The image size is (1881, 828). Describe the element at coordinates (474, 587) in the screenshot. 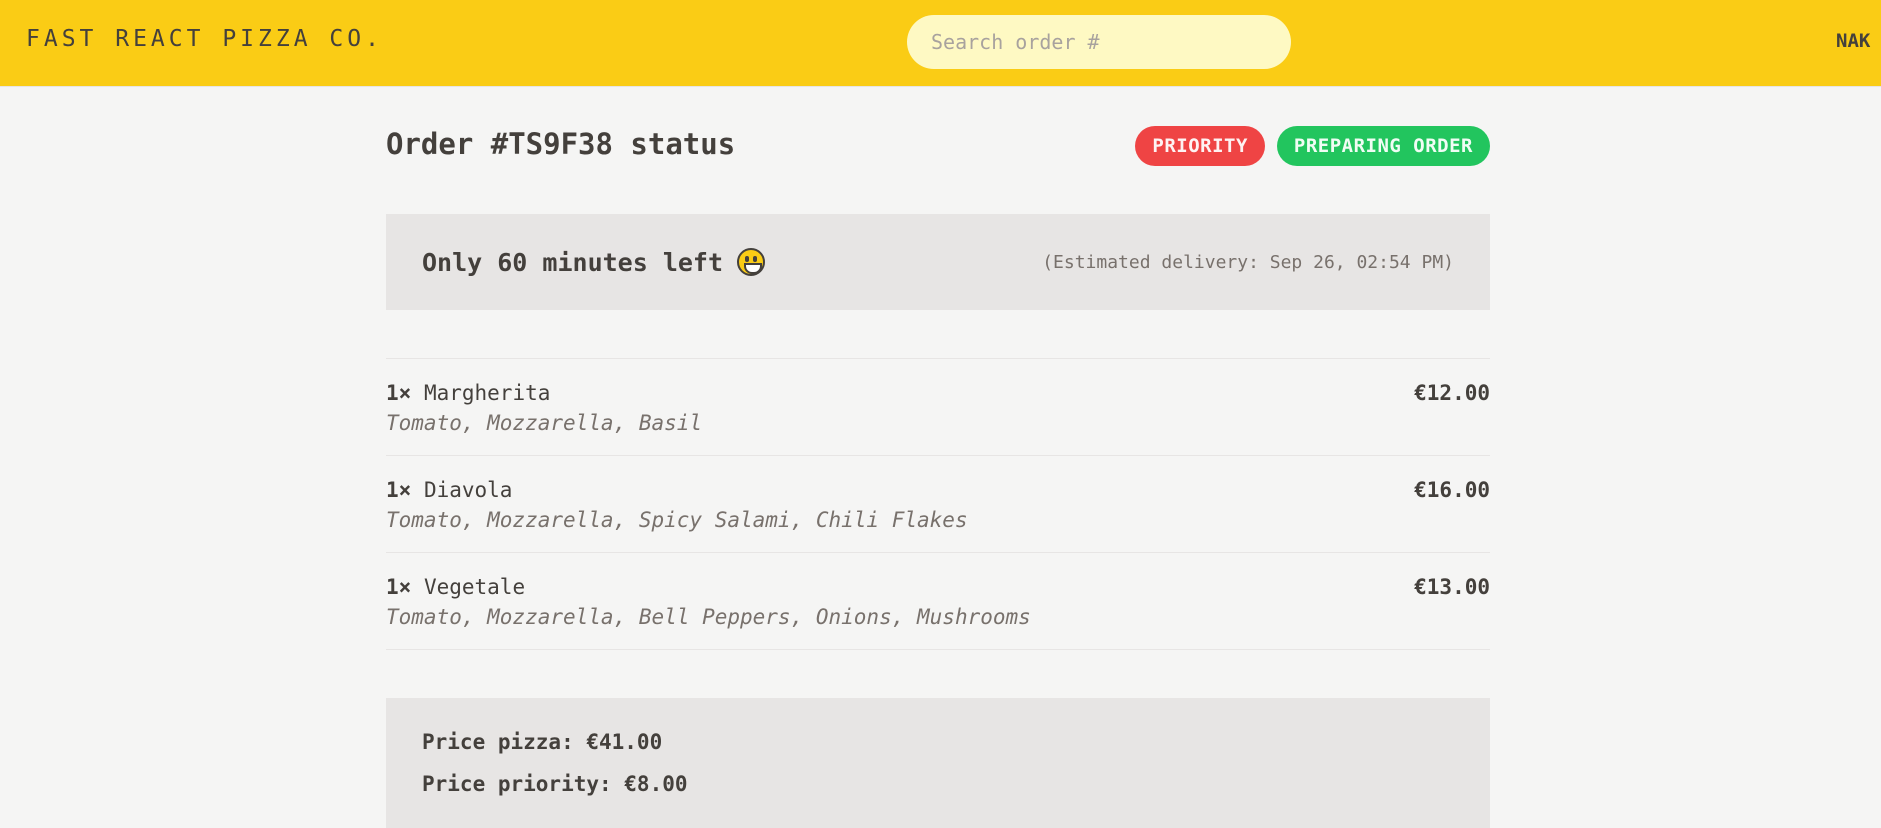

I see `item-name: Vegetale` at that location.